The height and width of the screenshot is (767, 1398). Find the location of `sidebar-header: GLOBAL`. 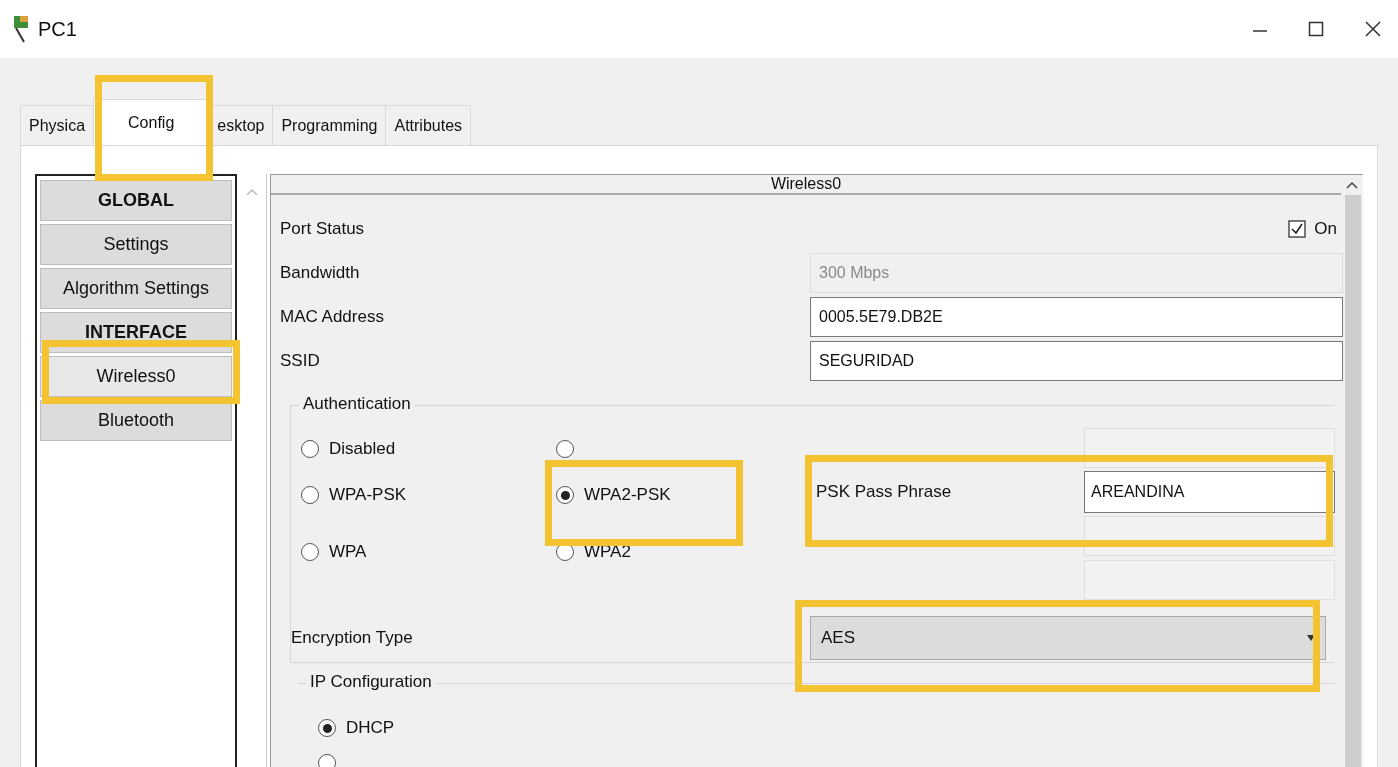

sidebar-header: GLOBAL is located at coordinates (136, 200).